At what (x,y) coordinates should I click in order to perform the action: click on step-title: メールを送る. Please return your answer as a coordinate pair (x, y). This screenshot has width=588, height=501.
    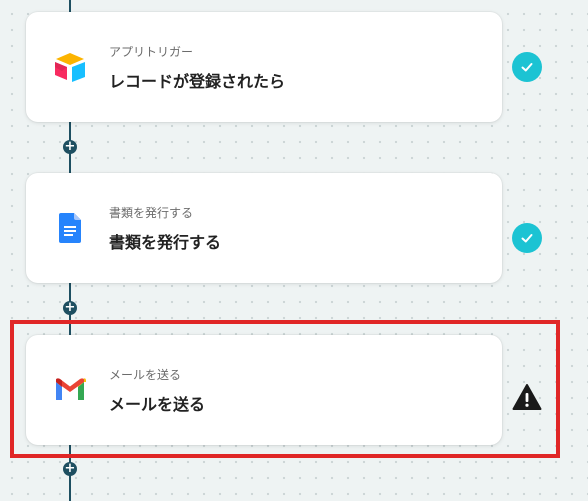
    Looking at the image, I should click on (157, 404).